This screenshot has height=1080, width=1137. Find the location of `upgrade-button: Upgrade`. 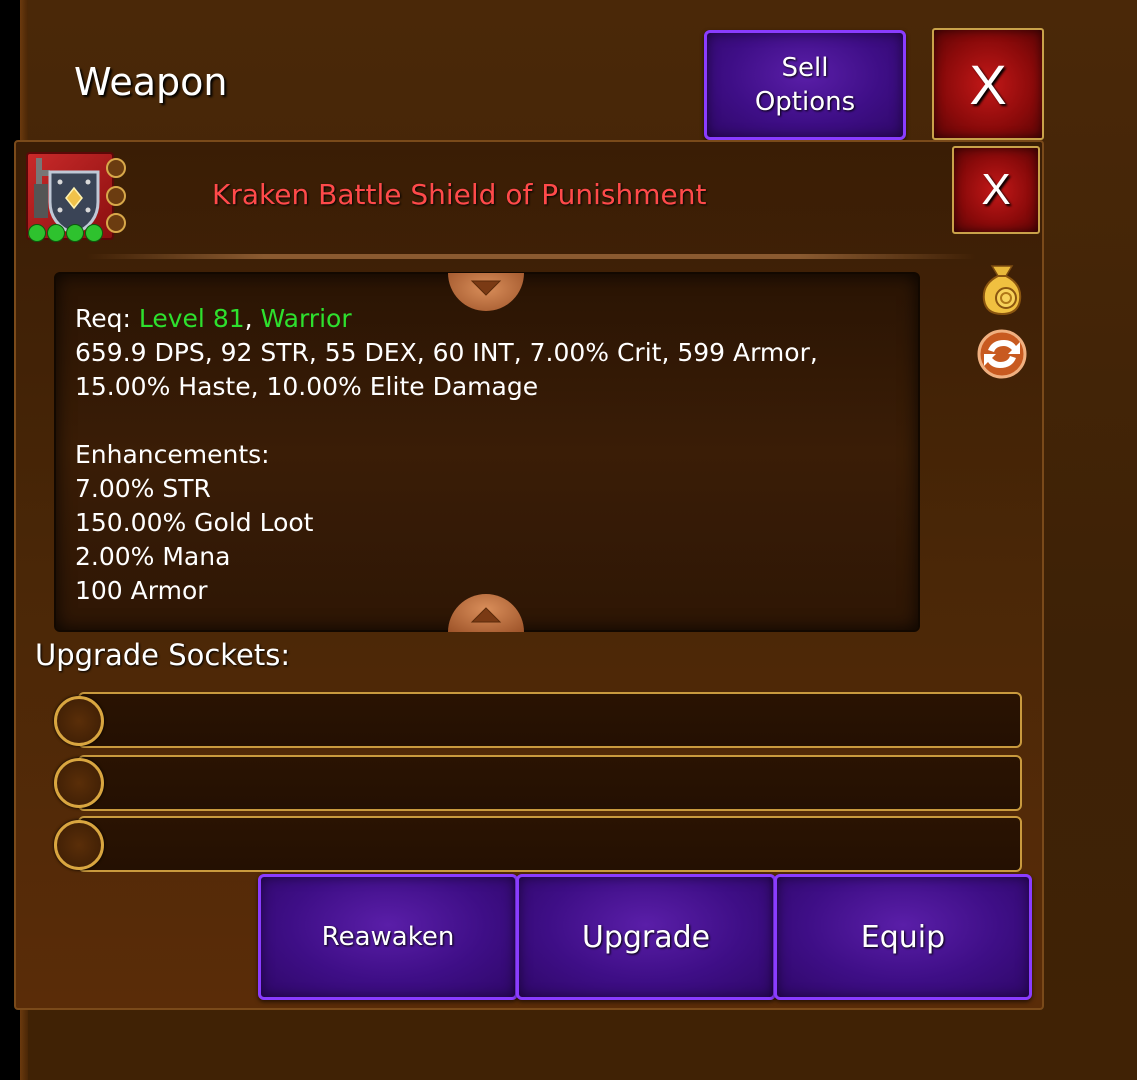

upgrade-button: Upgrade is located at coordinates (646, 937).